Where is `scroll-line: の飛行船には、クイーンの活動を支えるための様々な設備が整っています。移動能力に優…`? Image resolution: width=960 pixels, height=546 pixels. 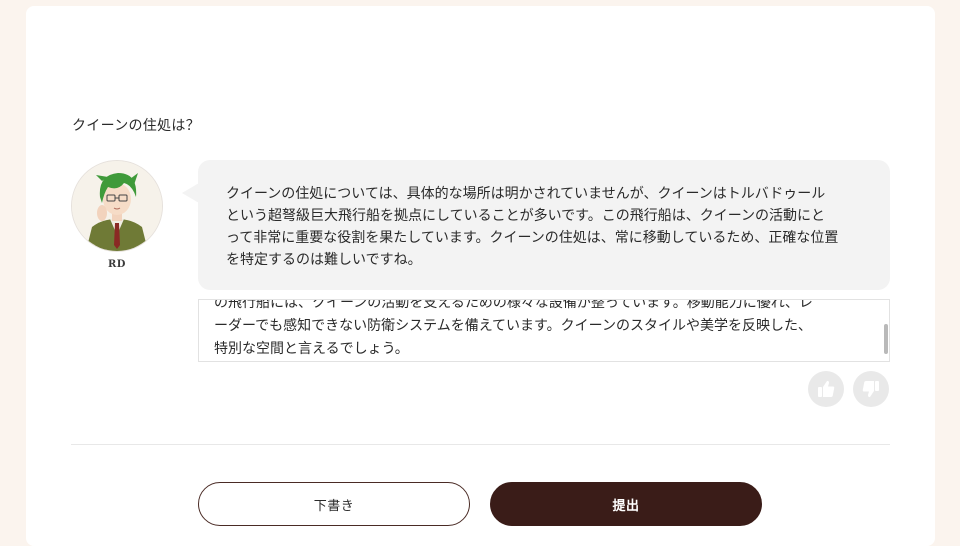
scroll-line: の飛行船には、クイーンの活動を支えるための様々な設備が整っています。移動能力に優… is located at coordinates (513, 305).